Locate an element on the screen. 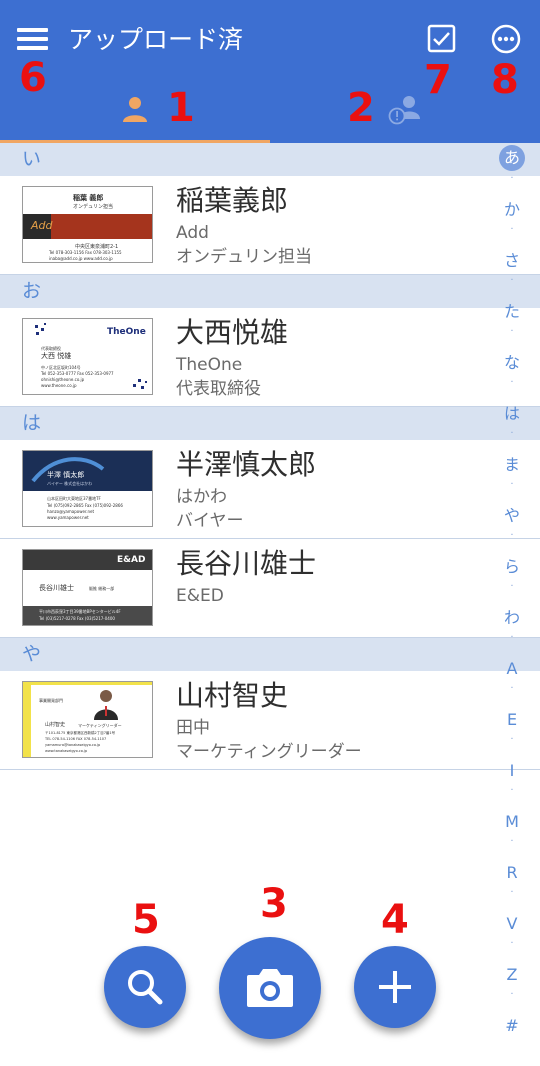 The height and width of the screenshot is (1066, 540). annotation-7: 7 is located at coordinates (438, 80).